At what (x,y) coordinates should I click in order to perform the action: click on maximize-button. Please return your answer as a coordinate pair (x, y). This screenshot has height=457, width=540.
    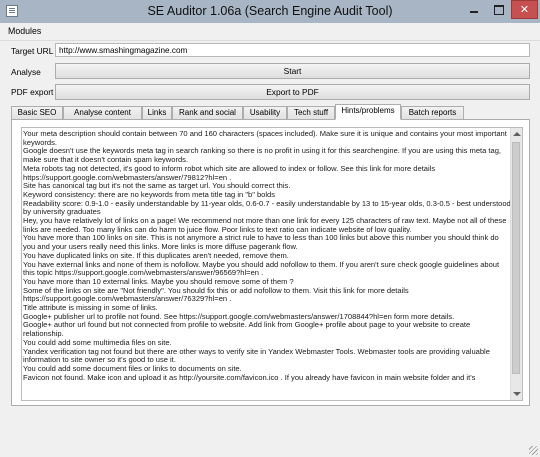
    Looking at the image, I should click on (499, 9).